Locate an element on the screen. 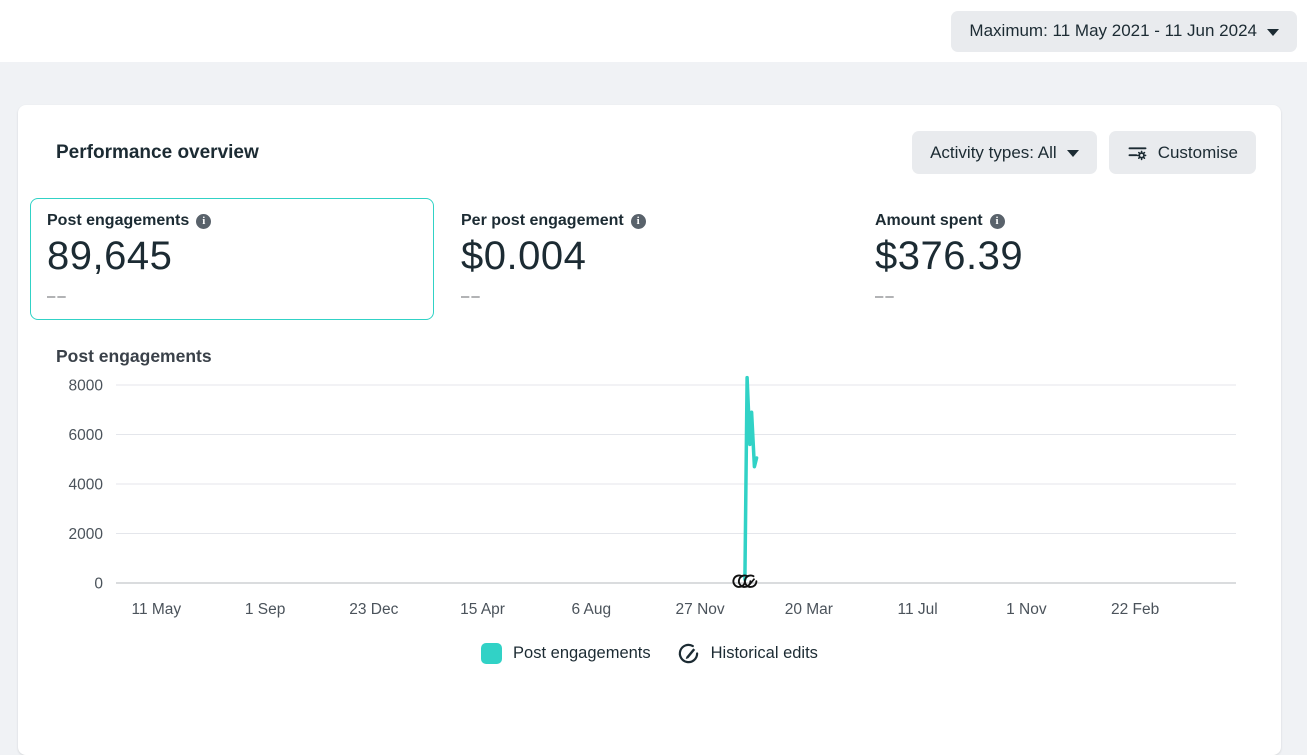 This screenshot has height=755, width=1307. legend-label: Post engagements is located at coordinates (582, 653).